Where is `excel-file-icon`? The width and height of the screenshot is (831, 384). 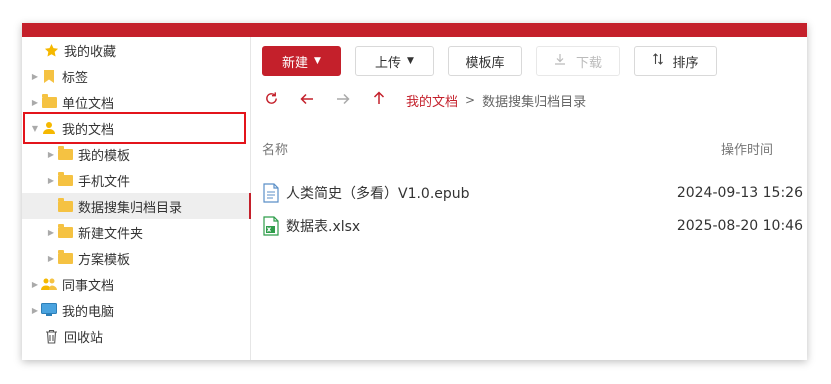 excel-file-icon is located at coordinates (271, 226).